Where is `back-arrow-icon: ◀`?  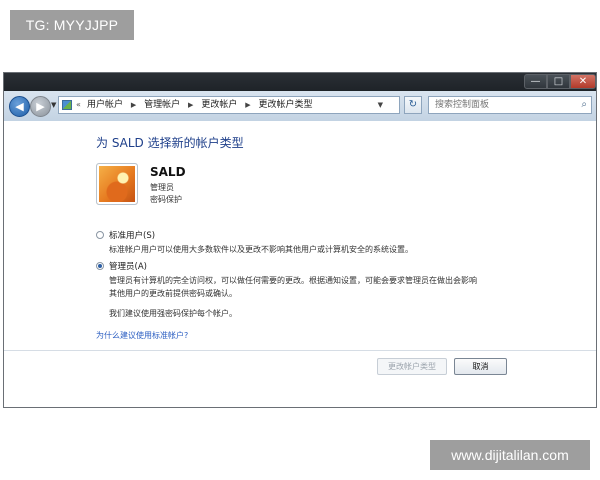 back-arrow-icon: ◀ is located at coordinates (19, 106).